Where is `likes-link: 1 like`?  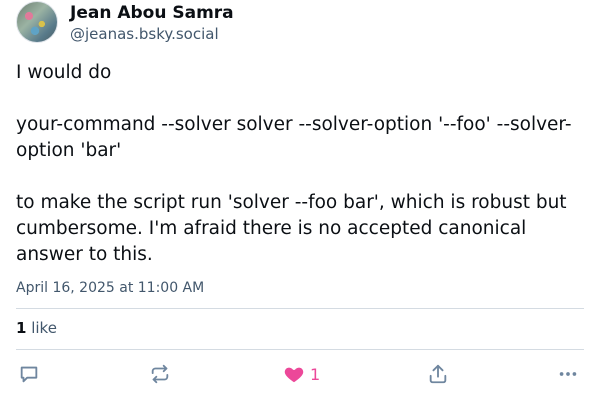 likes-link: 1 like is located at coordinates (36, 328).